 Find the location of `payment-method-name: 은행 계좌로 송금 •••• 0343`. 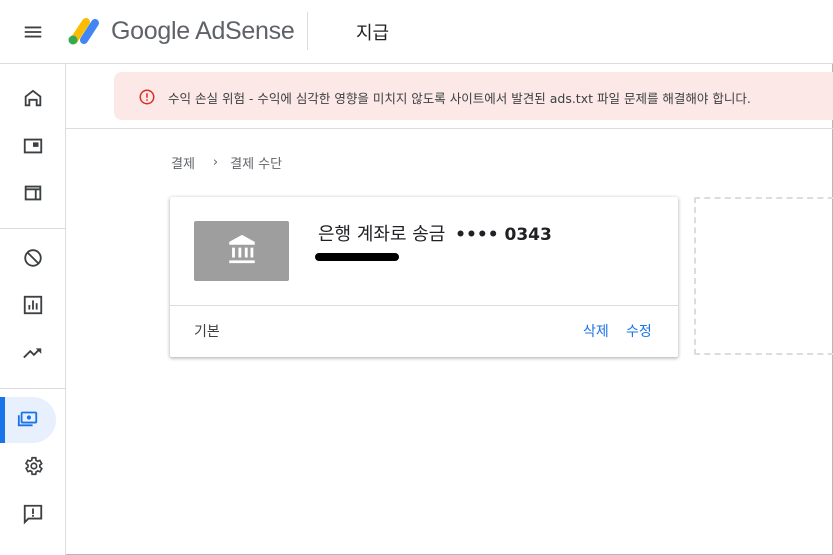

payment-method-name: 은행 계좌로 송금 •••• 0343 is located at coordinates (435, 233).